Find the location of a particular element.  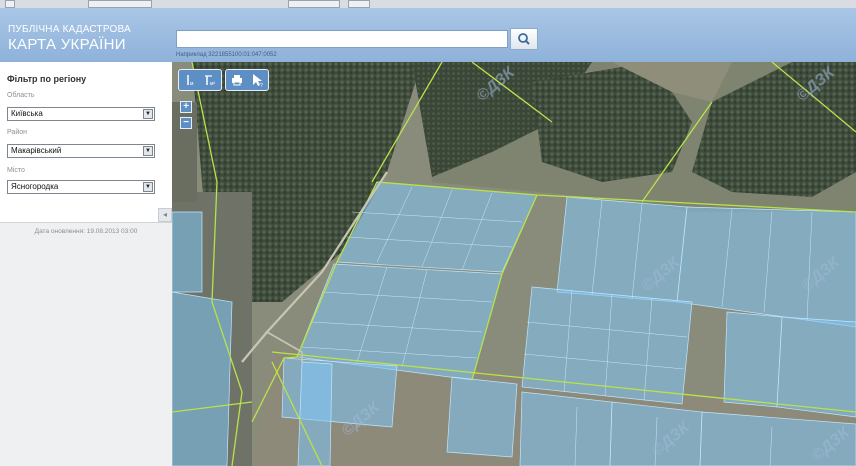

misto-label: Місто is located at coordinates (16, 170).